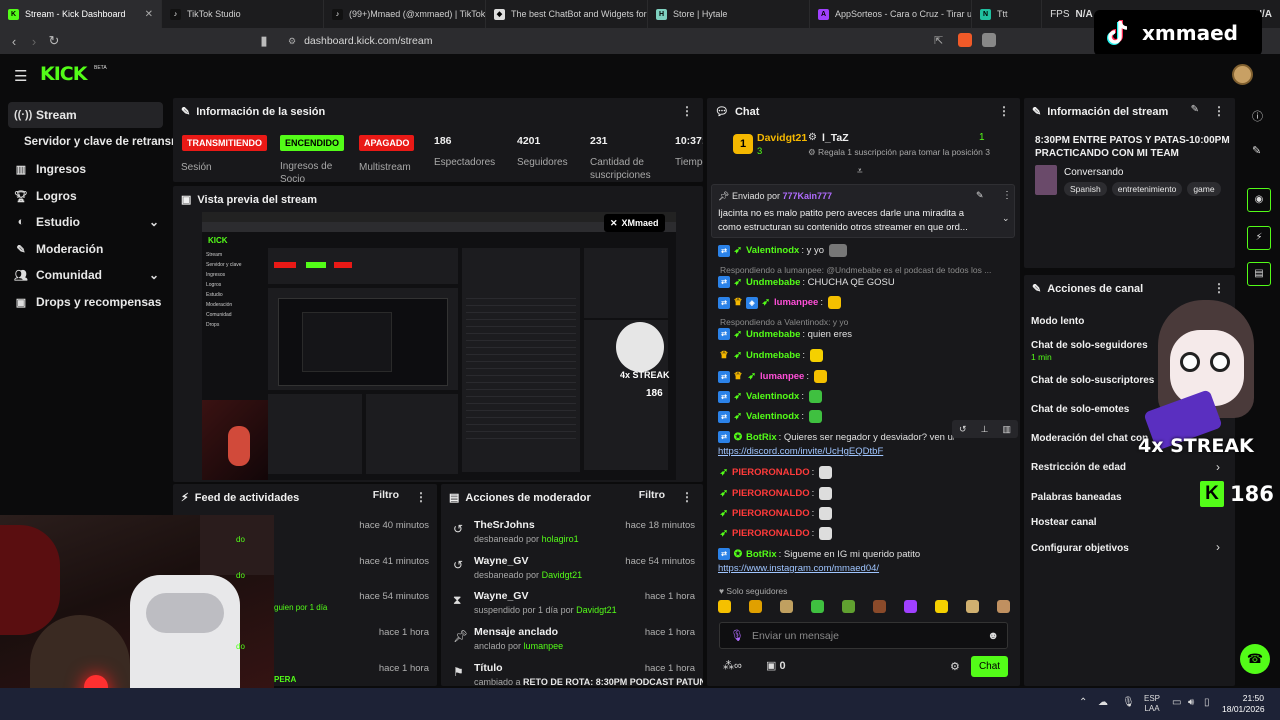 The image size is (1280, 720). I want to click on tray-chevron-icon: ⌃, so click(1083, 702).